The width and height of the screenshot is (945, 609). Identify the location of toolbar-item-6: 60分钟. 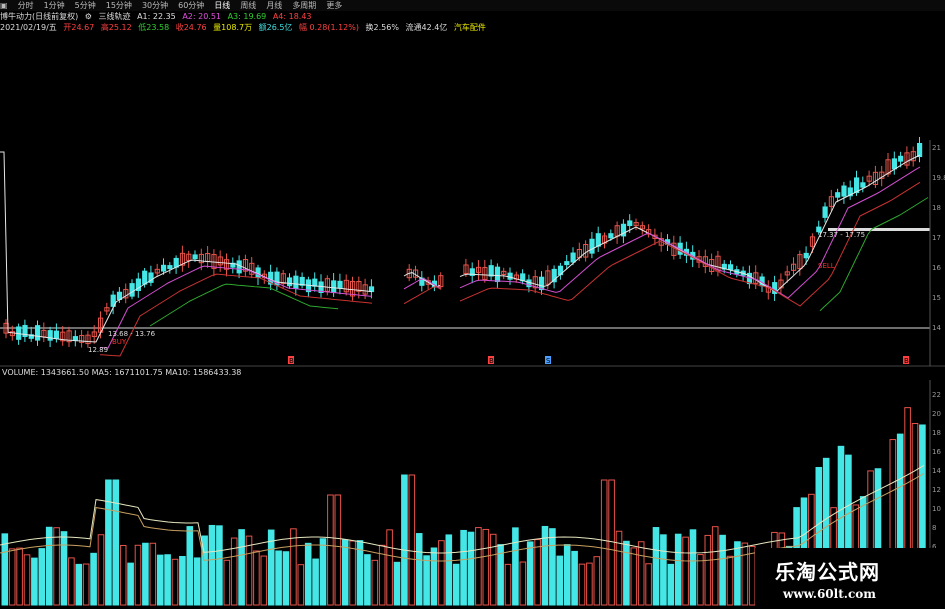
(191, 5).